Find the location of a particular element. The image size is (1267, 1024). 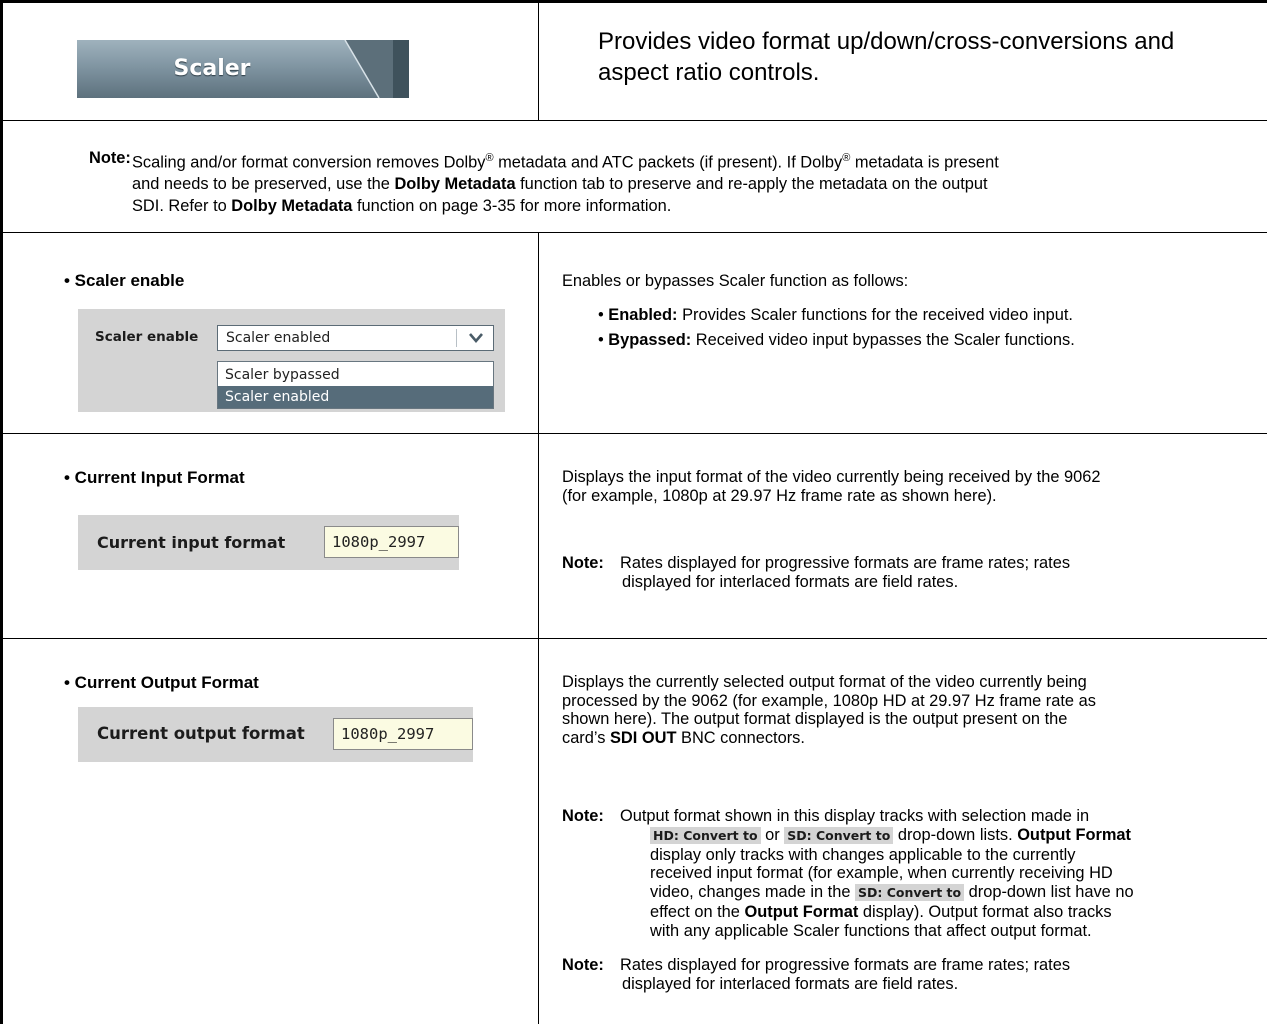

output-format-panel: Current output format 1080p_2997 is located at coordinates (275, 734).